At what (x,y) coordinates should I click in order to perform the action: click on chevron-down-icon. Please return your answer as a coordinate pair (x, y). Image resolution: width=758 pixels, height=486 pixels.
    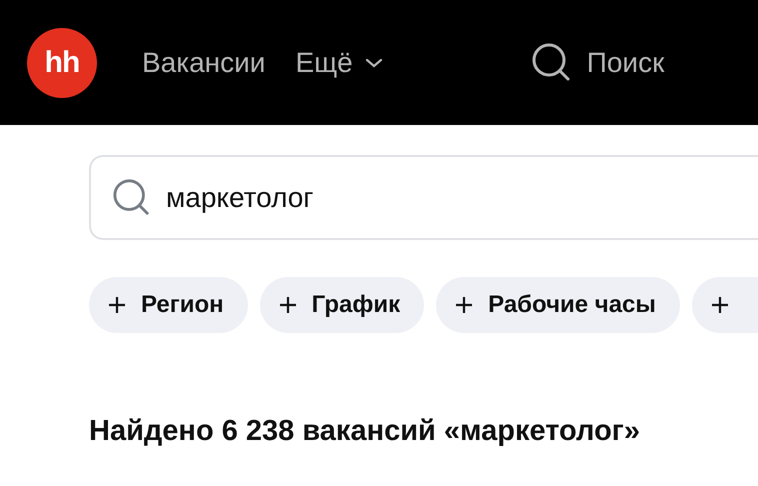
    Looking at the image, I should click on (373, 63).